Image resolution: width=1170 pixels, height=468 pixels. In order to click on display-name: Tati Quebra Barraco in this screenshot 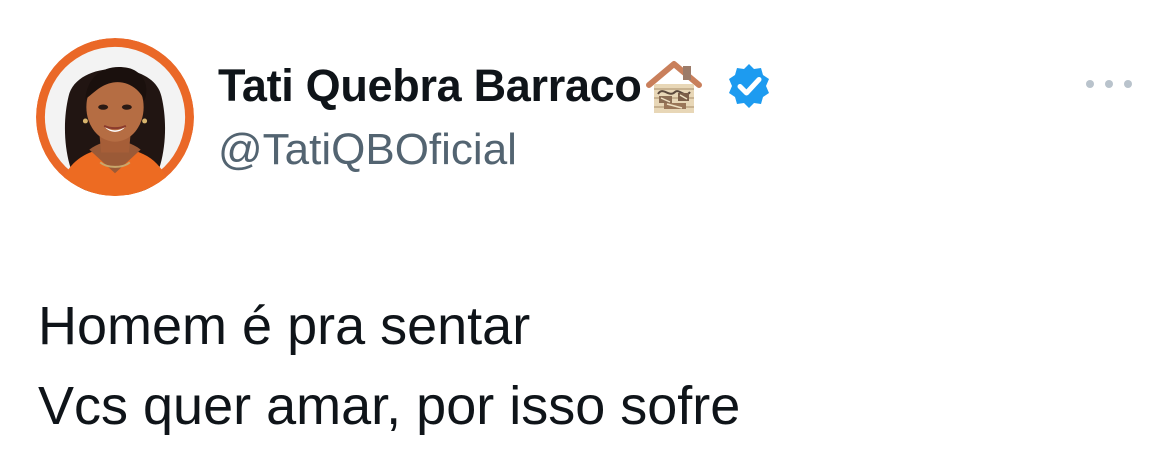, I will do `click(430, 86)`.